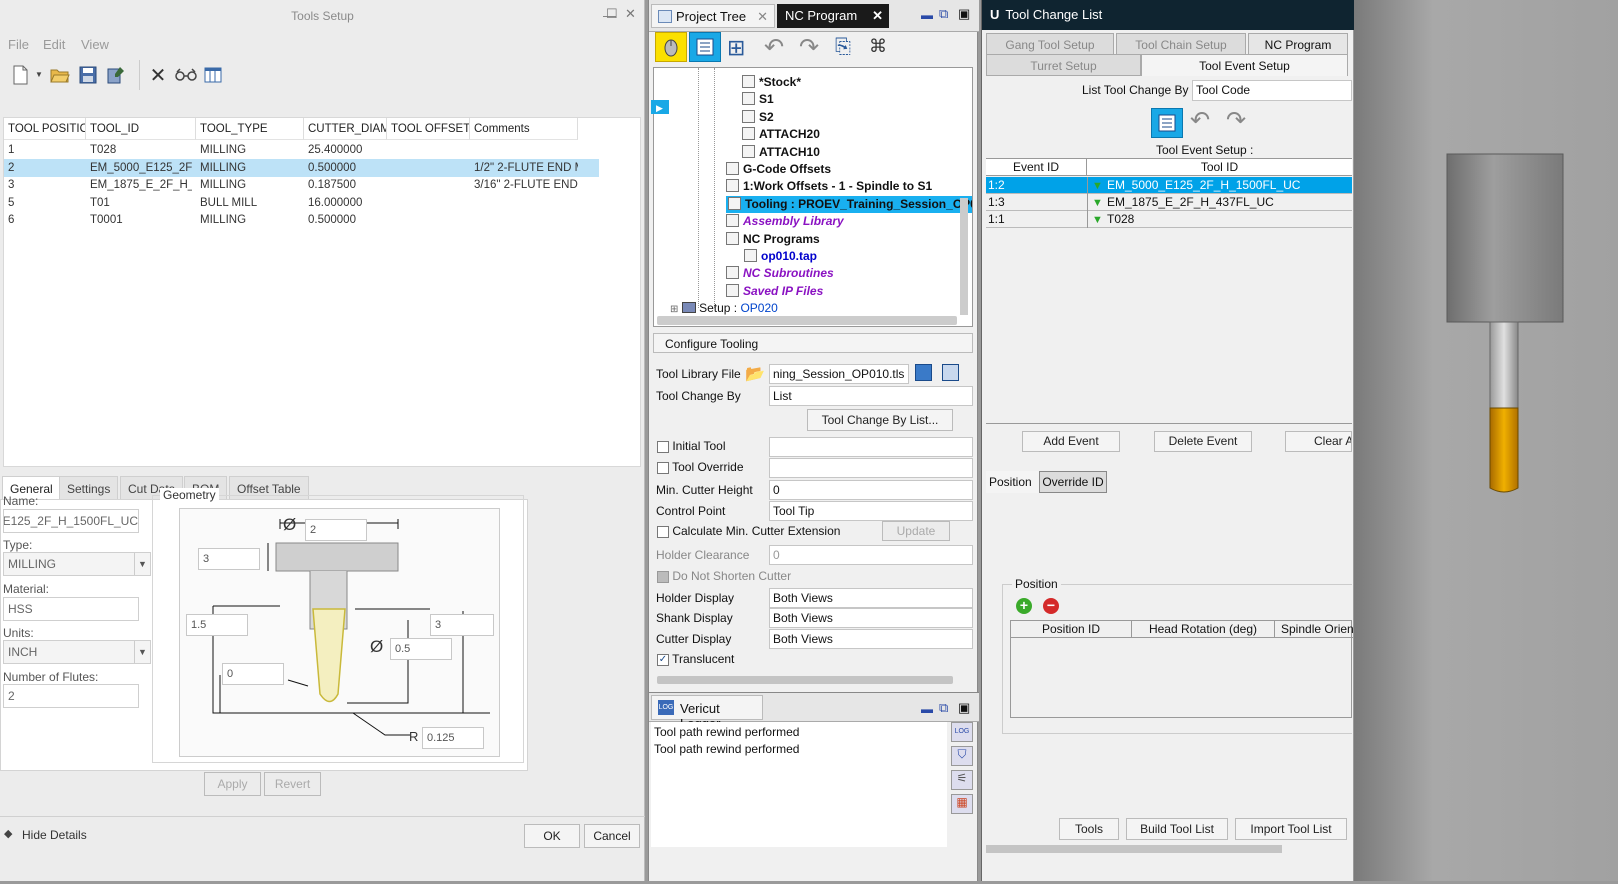 The height and width of the screenshot is (884, 1618). What do you see at coordinates (1051, 606) in the screenshot?
I see `remove-position-icon: −` at bounding box center [1051, 606].